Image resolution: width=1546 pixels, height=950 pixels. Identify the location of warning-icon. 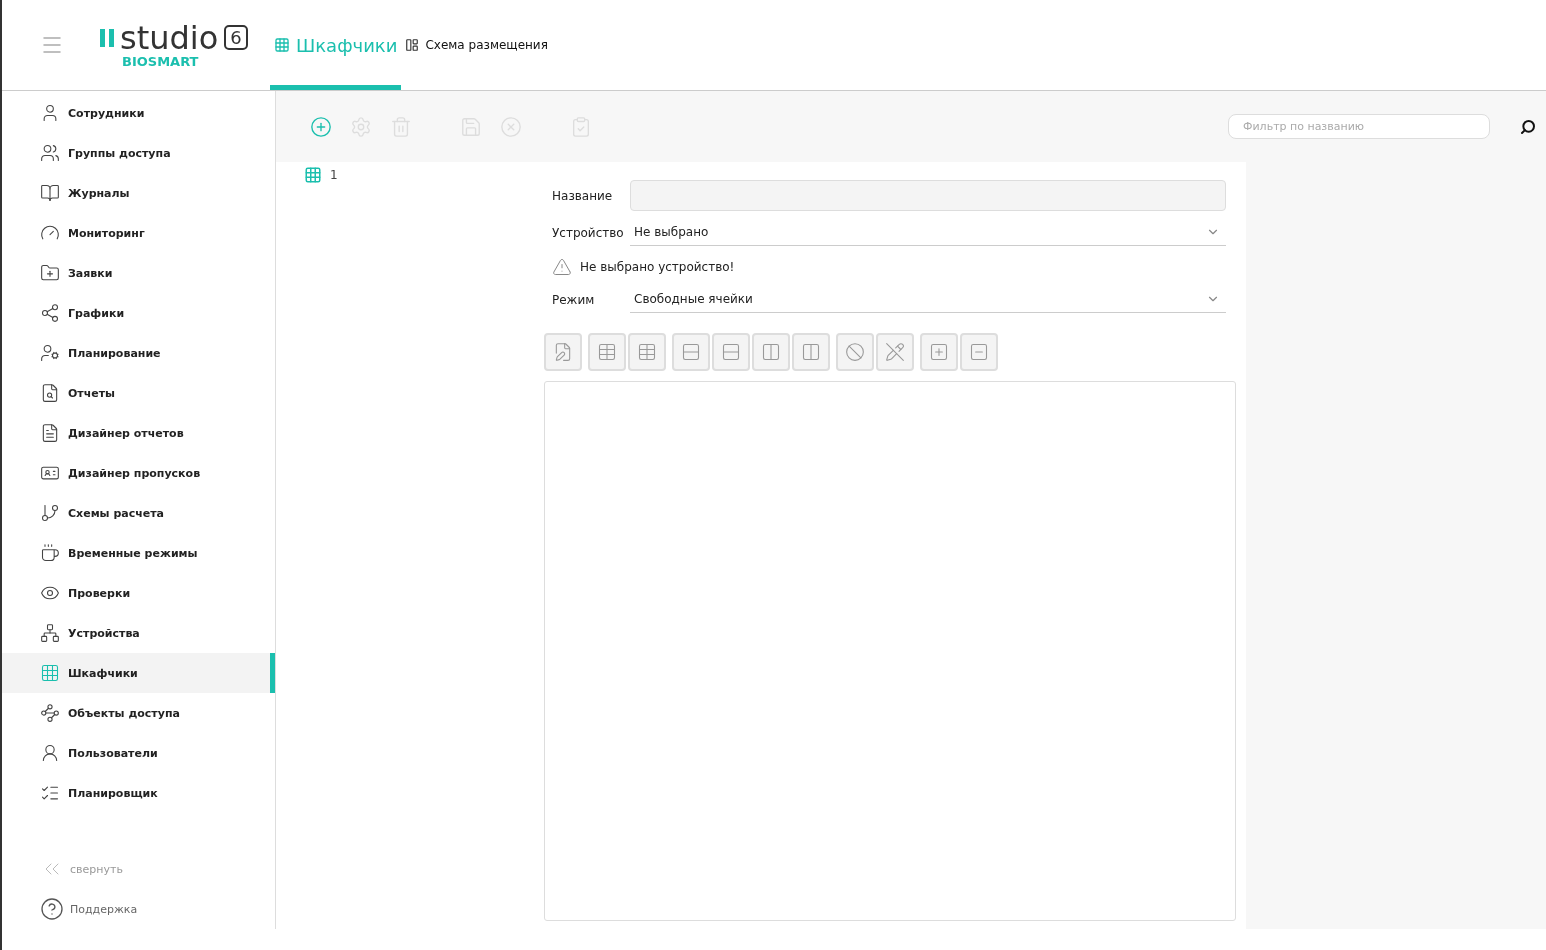
(562, 267).